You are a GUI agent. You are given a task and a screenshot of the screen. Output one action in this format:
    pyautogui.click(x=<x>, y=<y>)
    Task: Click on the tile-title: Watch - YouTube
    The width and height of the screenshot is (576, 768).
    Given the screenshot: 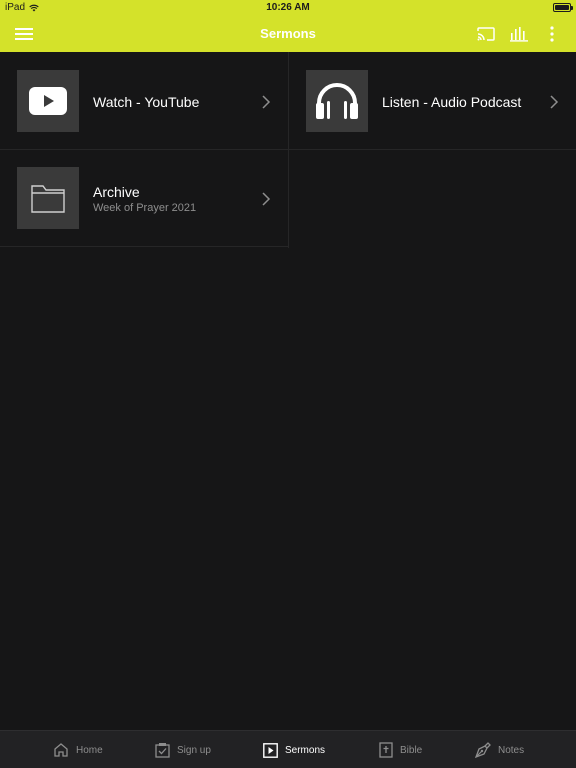 What is the action you would take?
    pyautogui.click(x=146, y=102)
    